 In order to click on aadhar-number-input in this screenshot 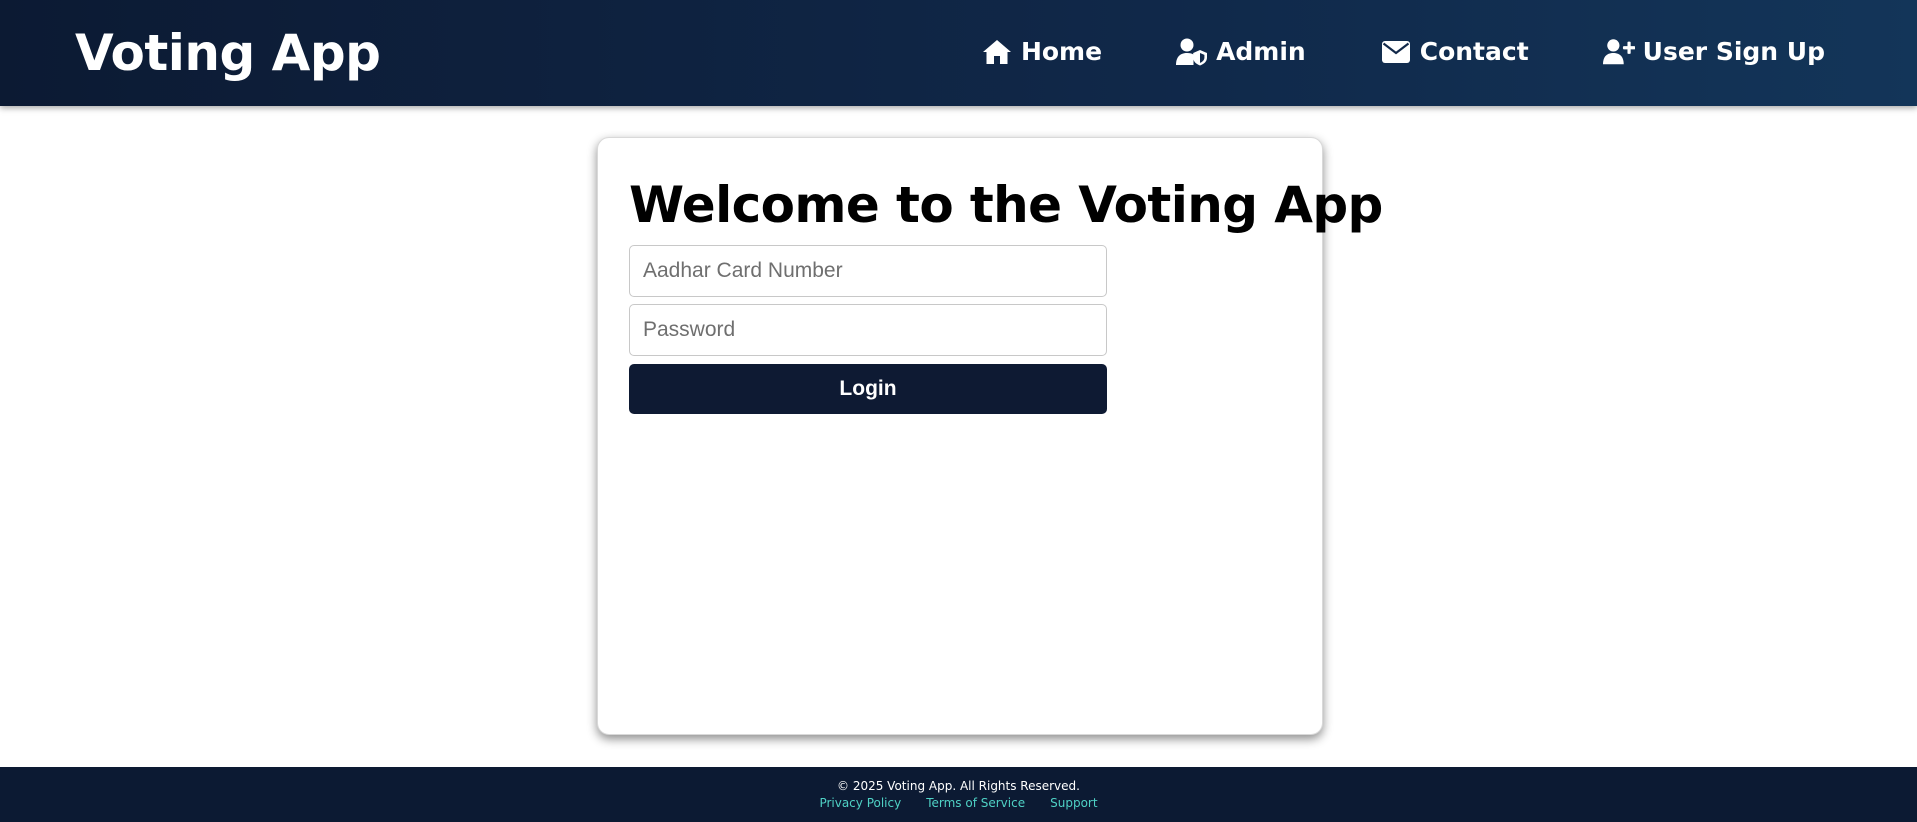, I will do `click(868, 271)`.